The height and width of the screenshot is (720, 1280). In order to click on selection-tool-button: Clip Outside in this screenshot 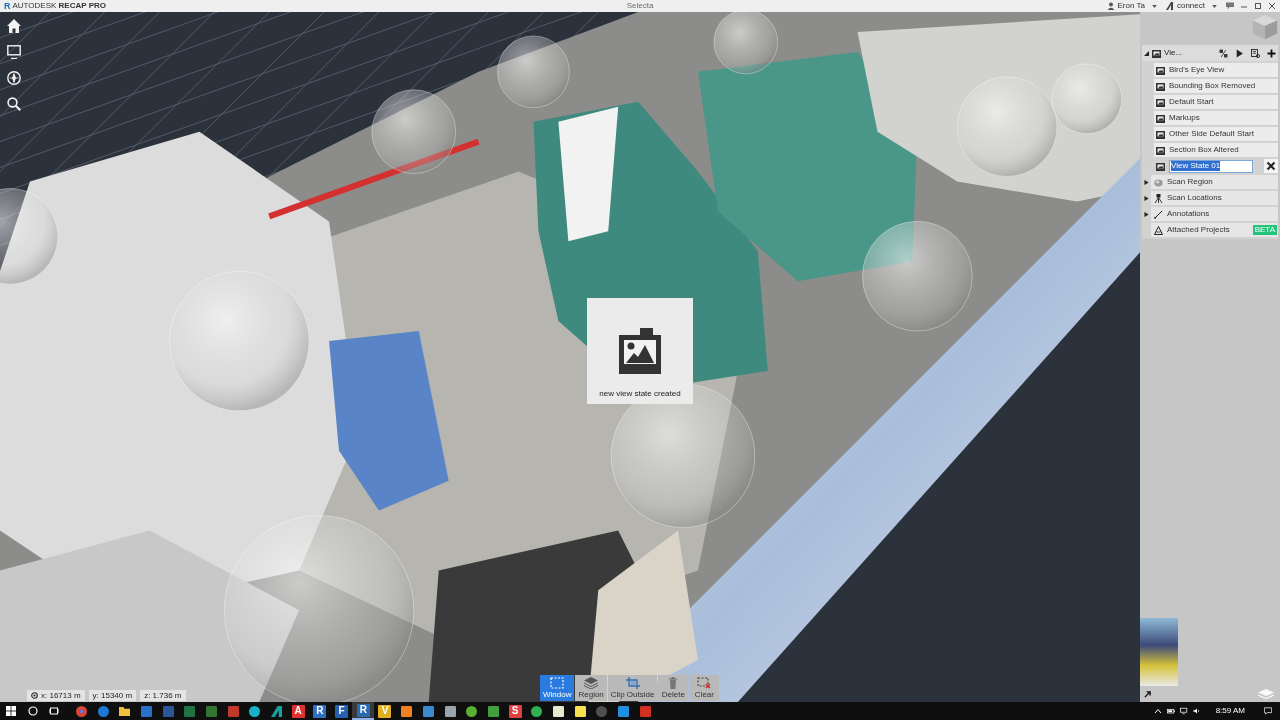, I will do `click(632, 688)`.